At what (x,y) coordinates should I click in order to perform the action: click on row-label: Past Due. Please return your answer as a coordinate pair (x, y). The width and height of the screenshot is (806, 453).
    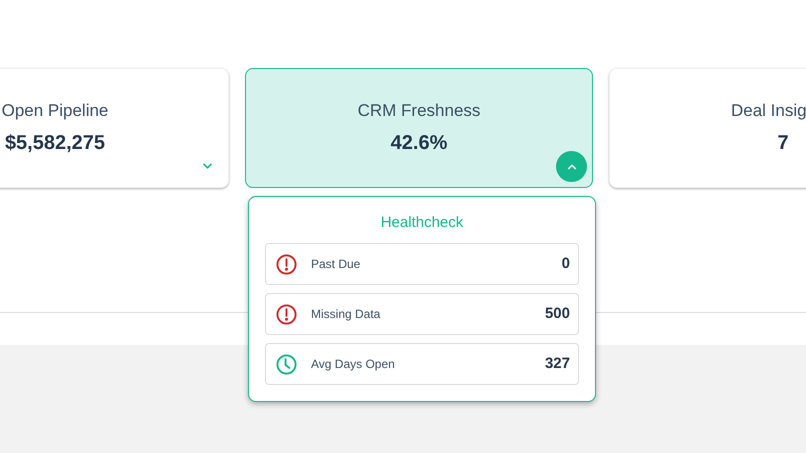
    Looking at the image, I should click on (335, 264).